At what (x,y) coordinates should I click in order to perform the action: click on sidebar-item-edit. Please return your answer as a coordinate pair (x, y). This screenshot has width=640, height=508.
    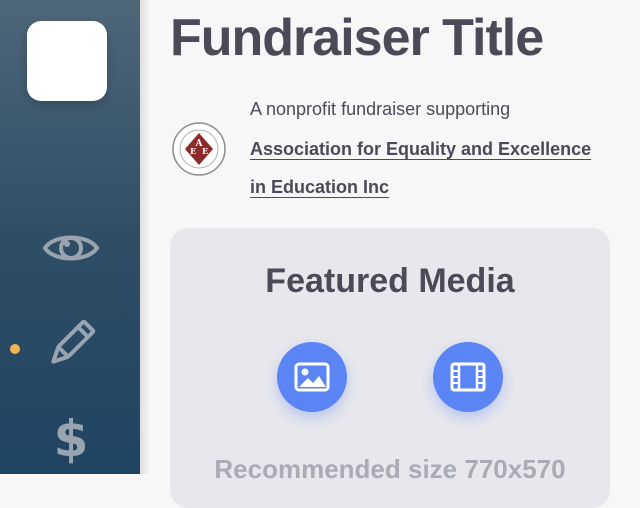
    Looking at the image, I should click on (71, 344).